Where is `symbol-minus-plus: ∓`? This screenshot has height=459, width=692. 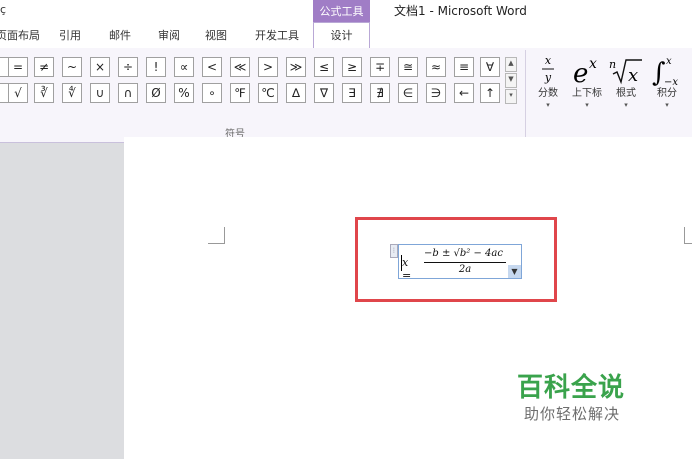 symbol-minus-plus: ∓ is located at coordinates (380, 67).